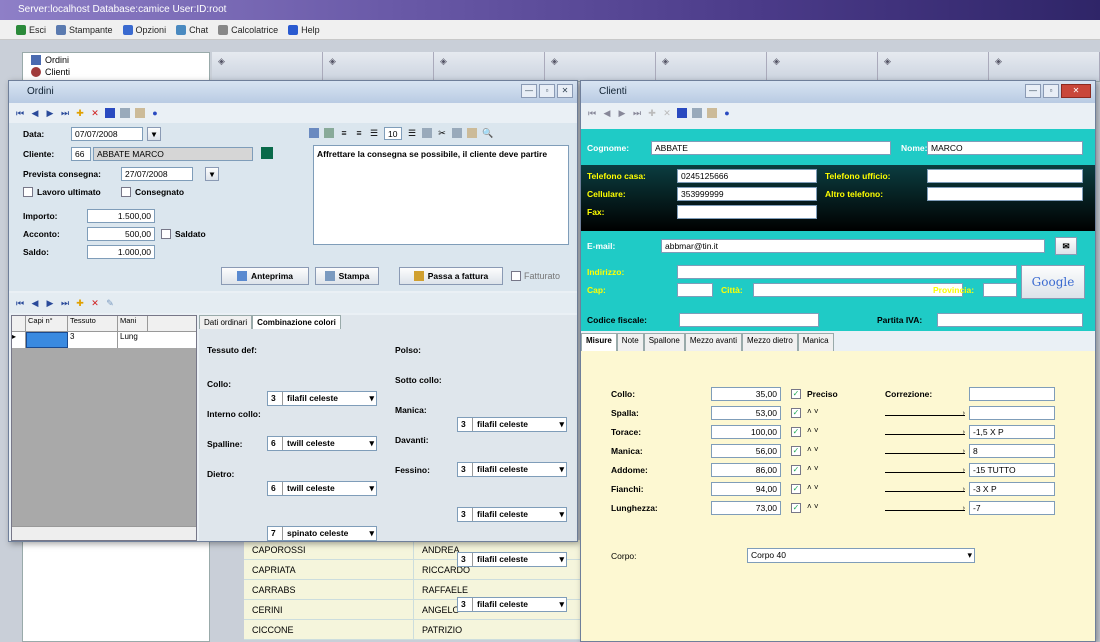  I want to click on align-center-icon: ≡, so click(359, 133).